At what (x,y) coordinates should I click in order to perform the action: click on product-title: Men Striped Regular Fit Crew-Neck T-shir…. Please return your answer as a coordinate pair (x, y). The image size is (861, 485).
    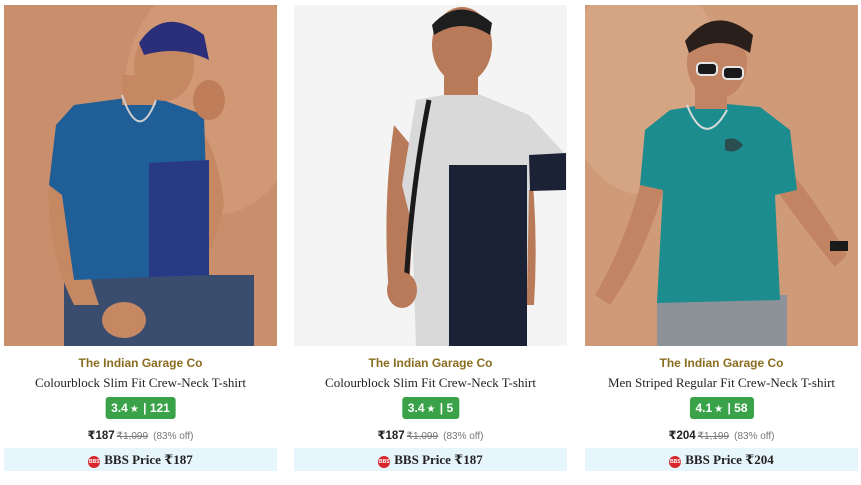
    Looking at the image, I should click on (721, 383).